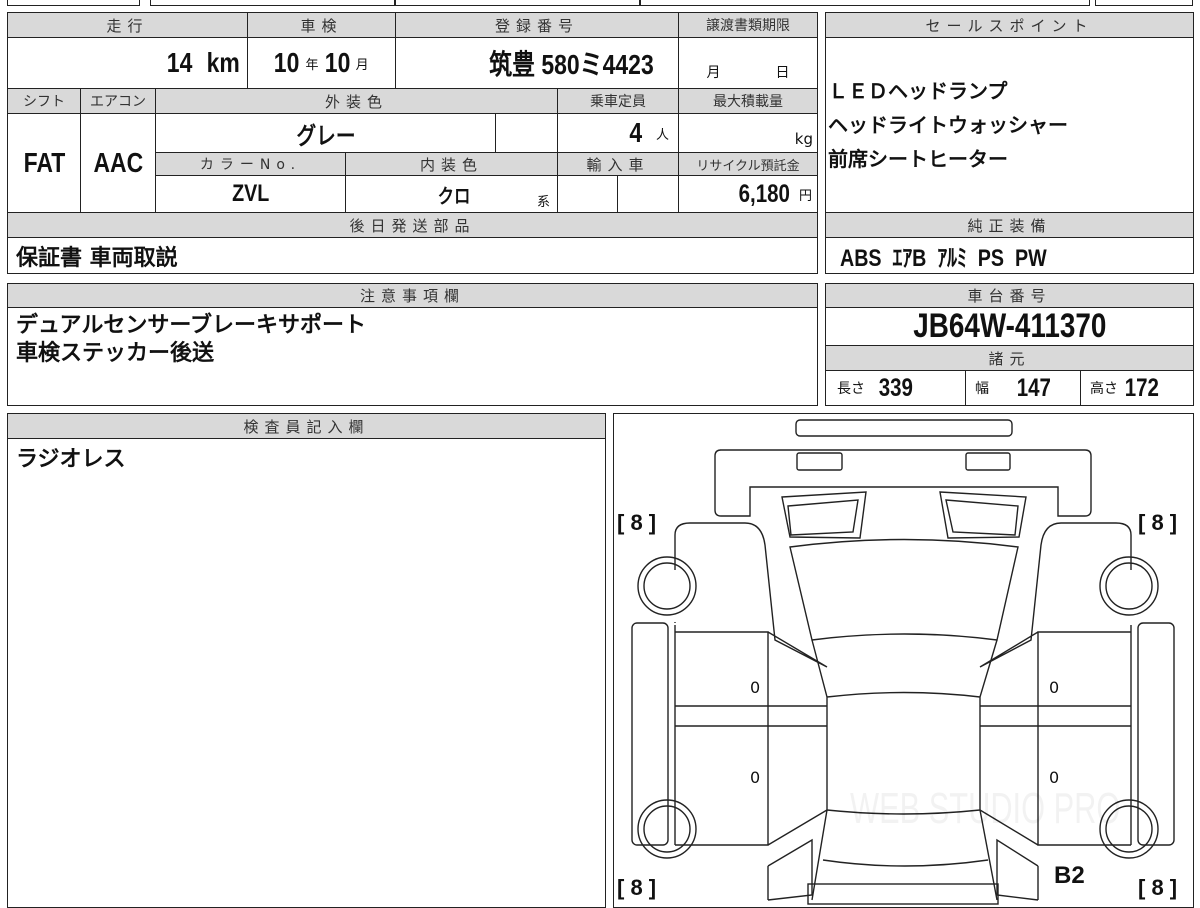 Image resolution: width=1200 pixels, height=908 pixels. Describe the element at coordinates (982, 514) in the screenshot. I see `rear-lamp-right` at that location.